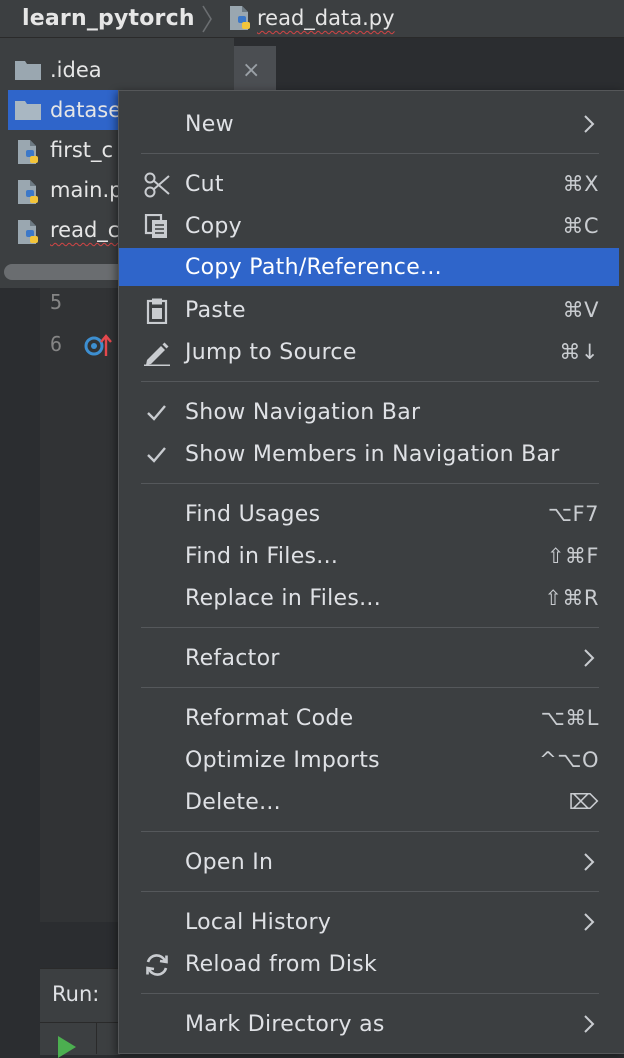  I want to click on breadcrumb-file: read_data.py, so click(326, 18).